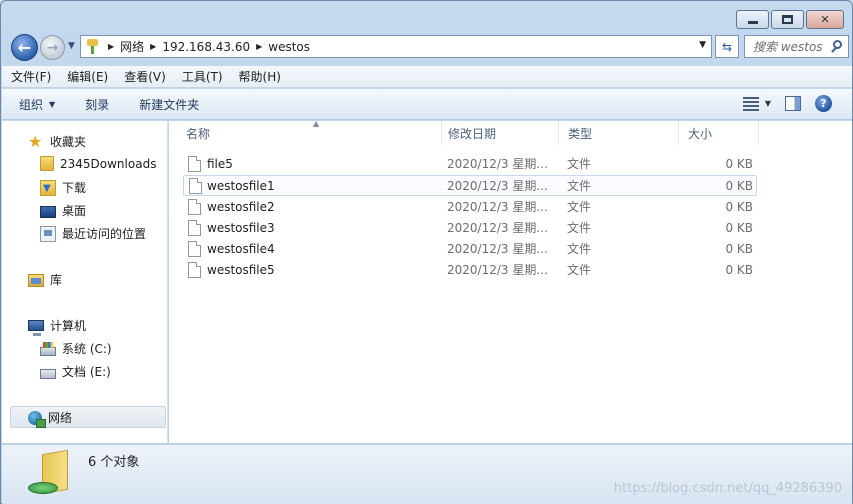 This screenshot has width=853, height=504. I want to click on file-name: westosfile3, so click(241, 227).